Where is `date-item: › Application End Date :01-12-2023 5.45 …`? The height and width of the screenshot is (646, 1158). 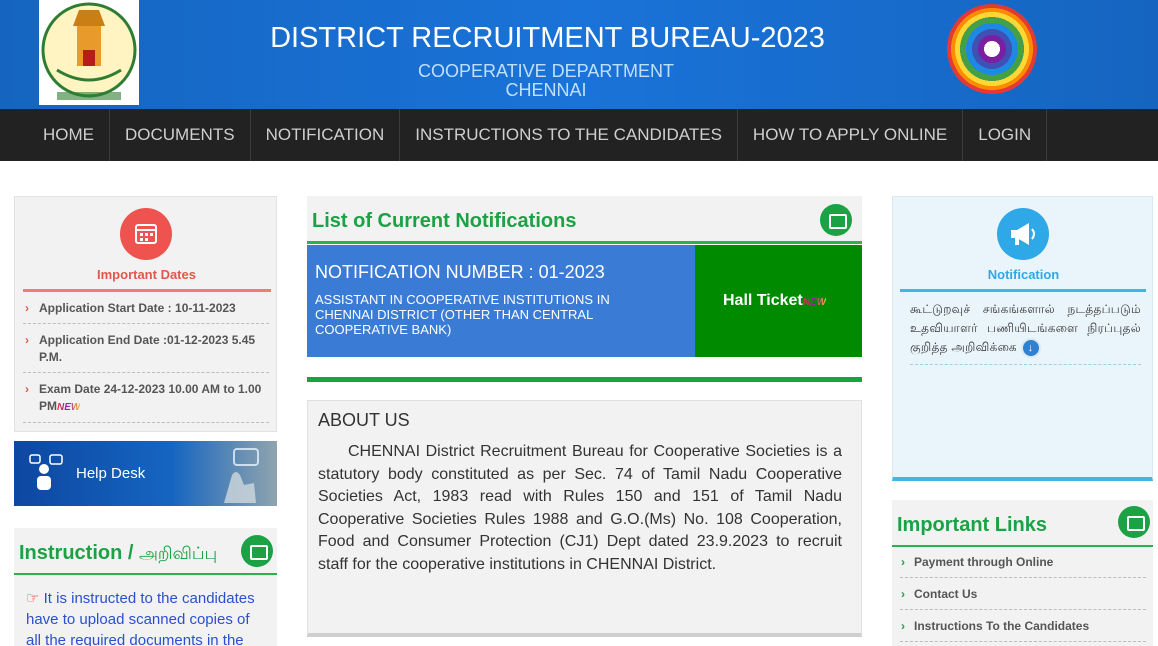 date-item: › Application End Date :01-12-2023 5.45 … is located at coordinates (146, 352).